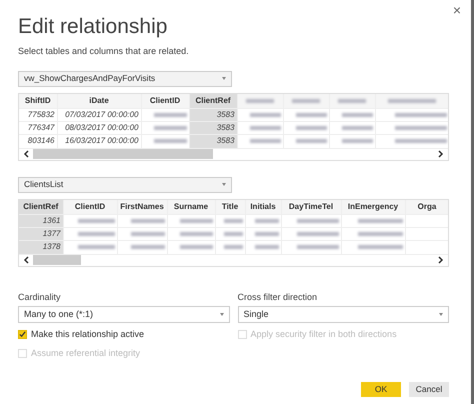 This screenshot has width=474, height=404. What do you see at coordinates (99, 115) in the screenshot?
I see `table-cell: 07/03/2017 00:00:00` at bounding box center [99, 115].